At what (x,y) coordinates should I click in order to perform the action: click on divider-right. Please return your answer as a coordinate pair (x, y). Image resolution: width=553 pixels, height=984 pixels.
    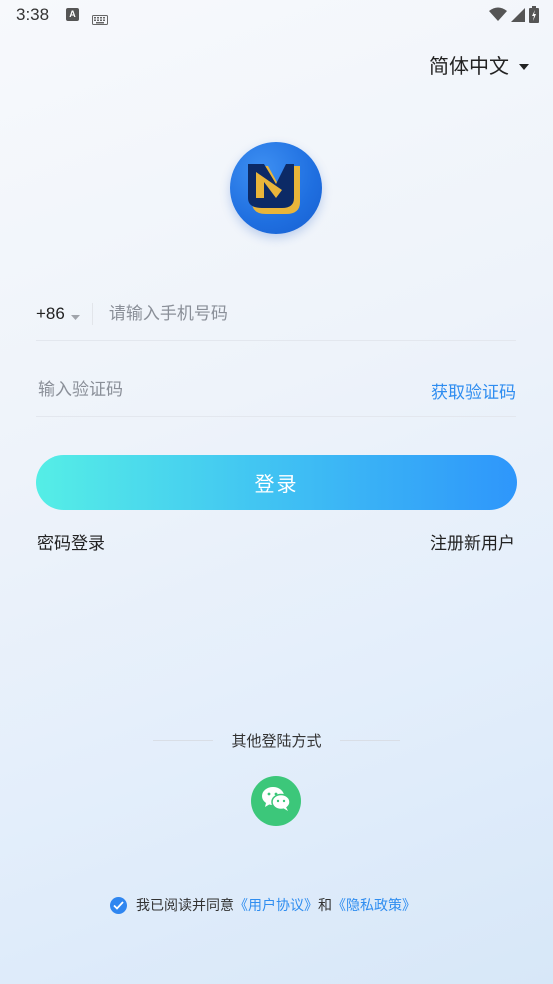
    Looking at the image, I should click on (369, 740).